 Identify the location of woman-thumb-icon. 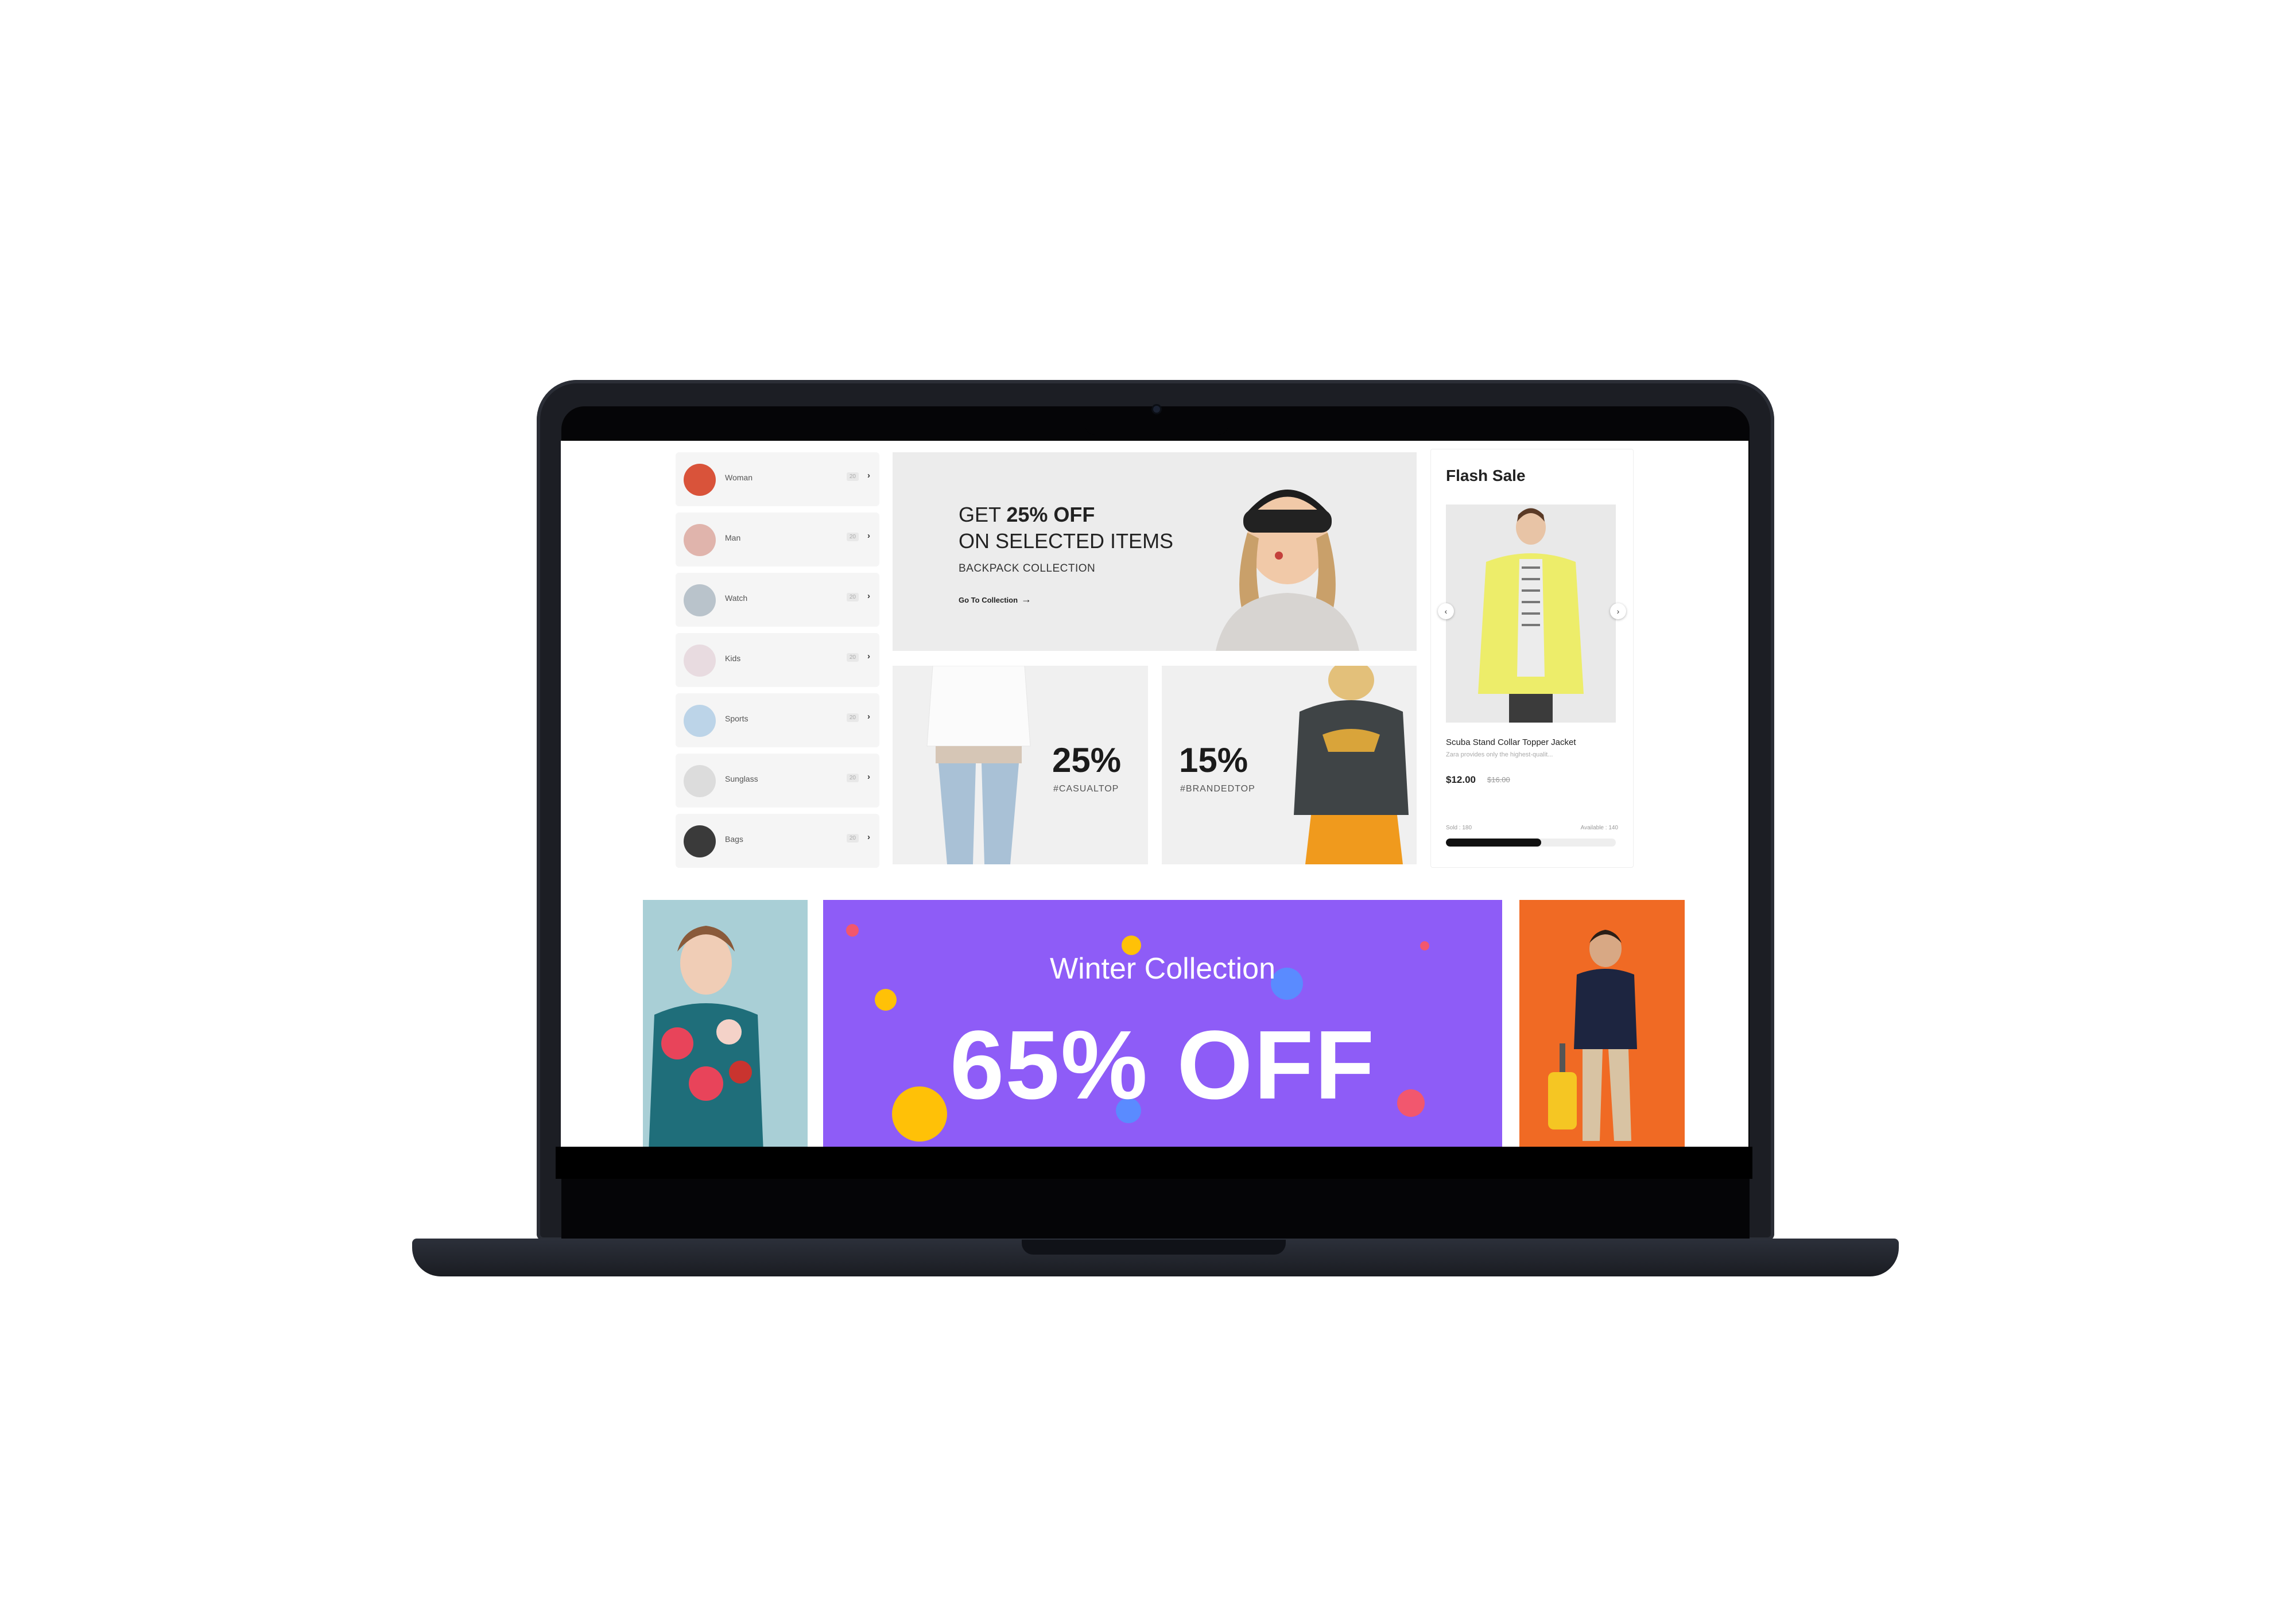
(700, 480).